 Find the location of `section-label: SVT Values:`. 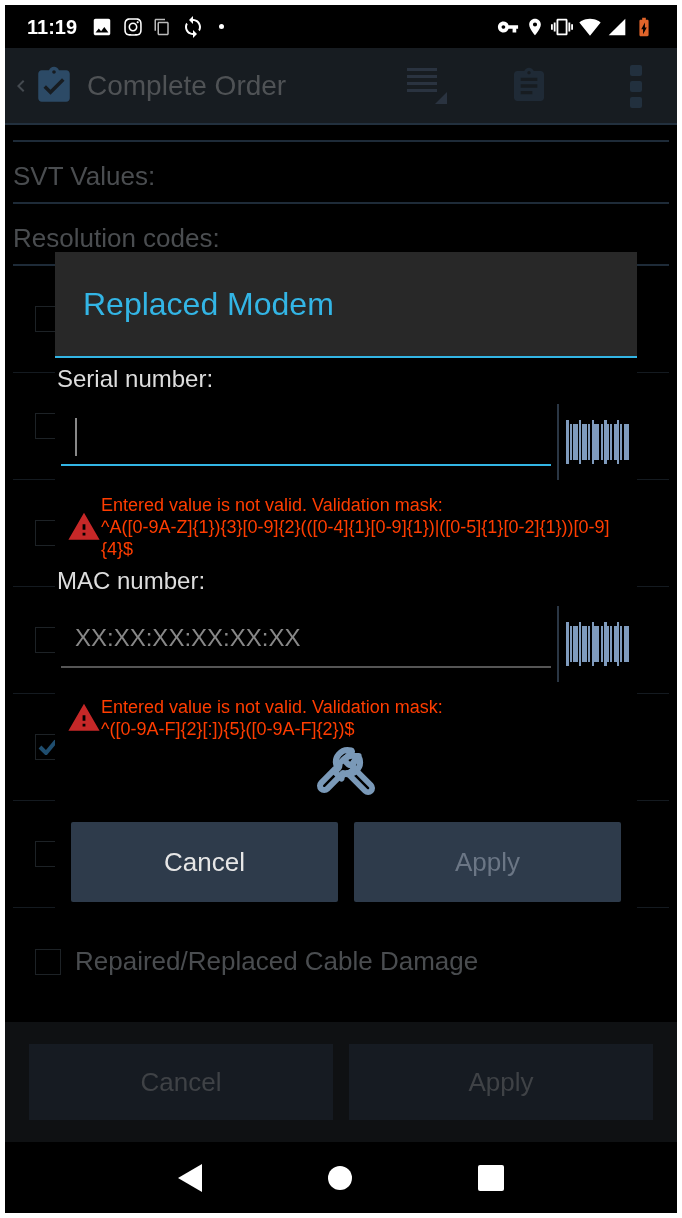

section-label: SVT Values: is located at coordinates (84, 176).